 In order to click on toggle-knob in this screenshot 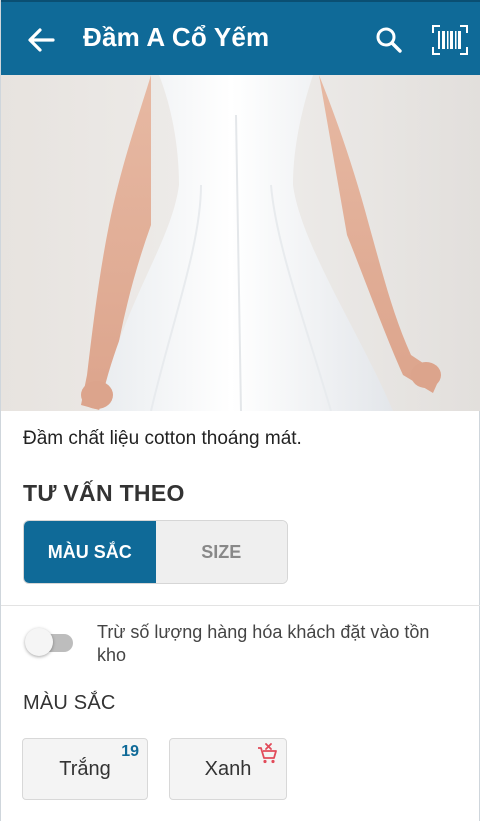, I will do `click(39, 642)`.